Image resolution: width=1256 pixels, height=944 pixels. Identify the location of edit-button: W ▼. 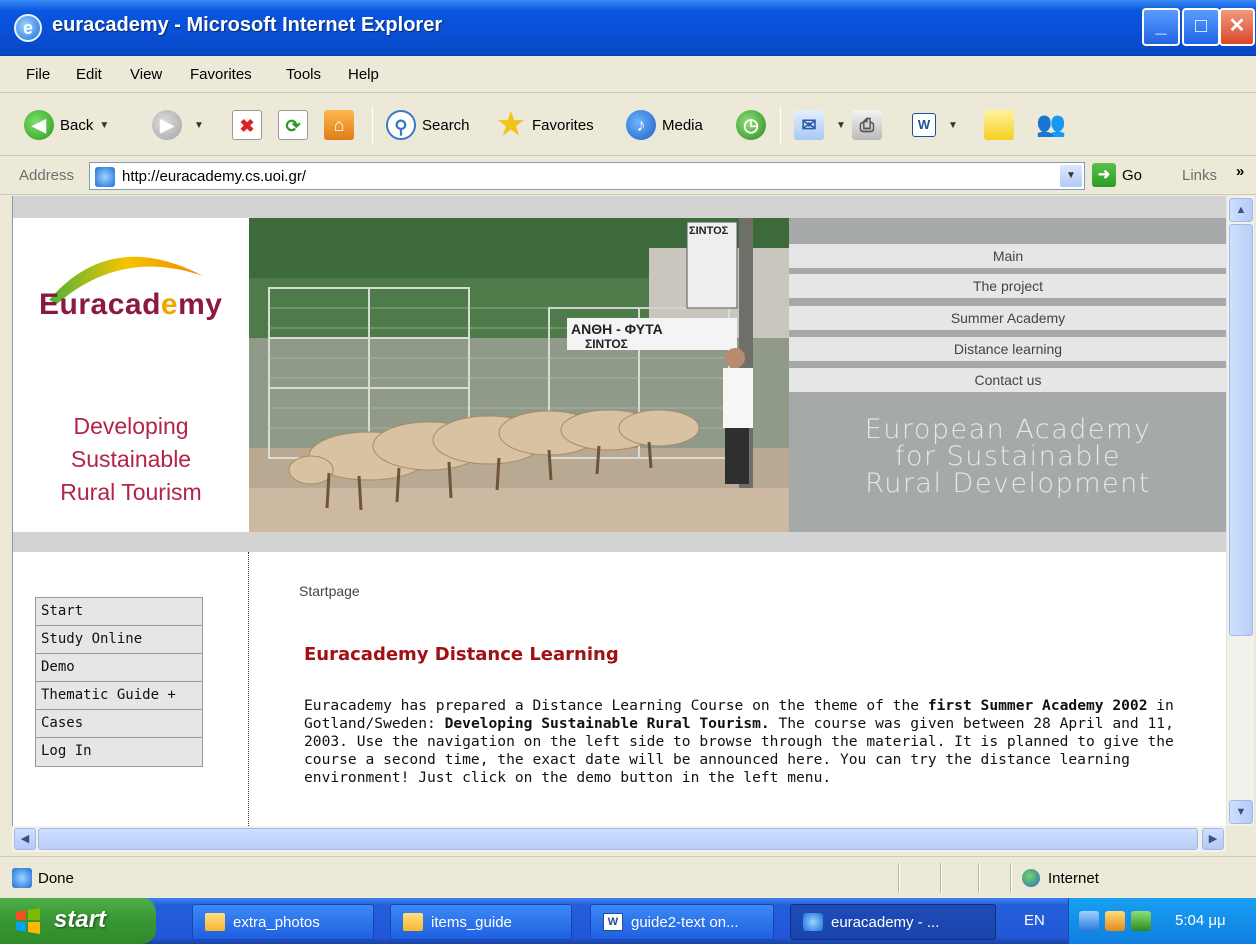
(935, 125).